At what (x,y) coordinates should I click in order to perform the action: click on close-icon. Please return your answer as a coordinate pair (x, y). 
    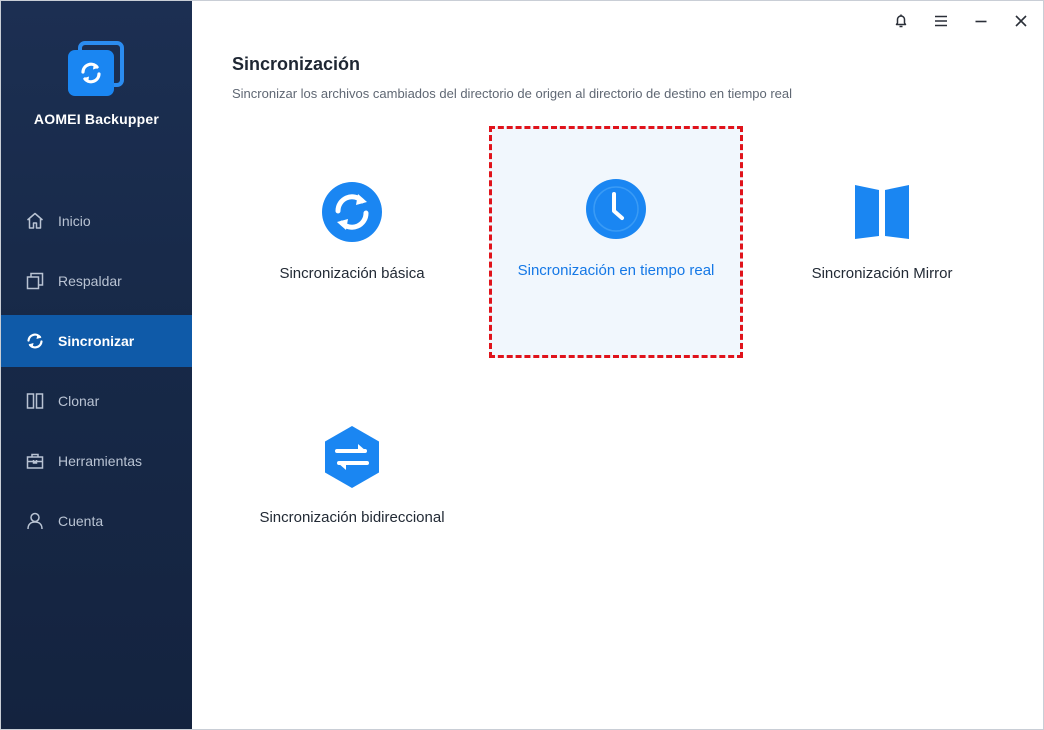
    Looking at the image, I should click on (1021, 21).